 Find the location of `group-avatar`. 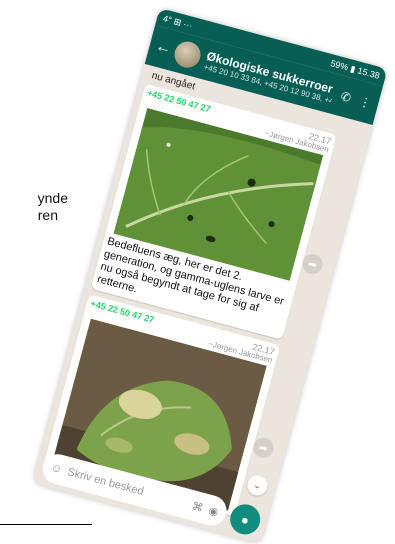

group-avatar is located at coordinates (187, 54).